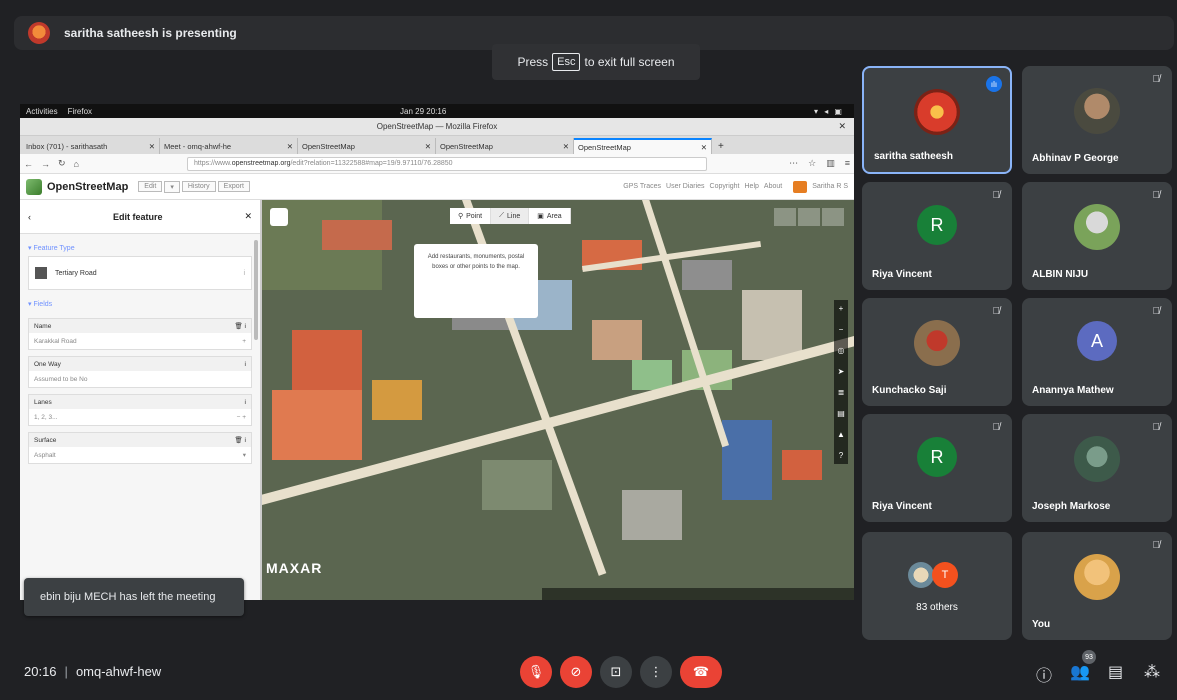 The image size is (1177, 700). I want to click on fields-label: Fields, so click(43, 304).